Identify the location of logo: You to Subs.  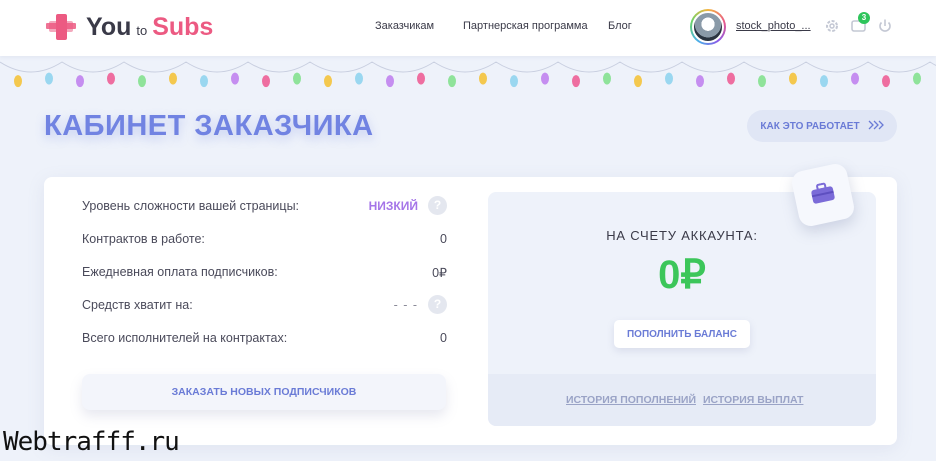
(128, 27).